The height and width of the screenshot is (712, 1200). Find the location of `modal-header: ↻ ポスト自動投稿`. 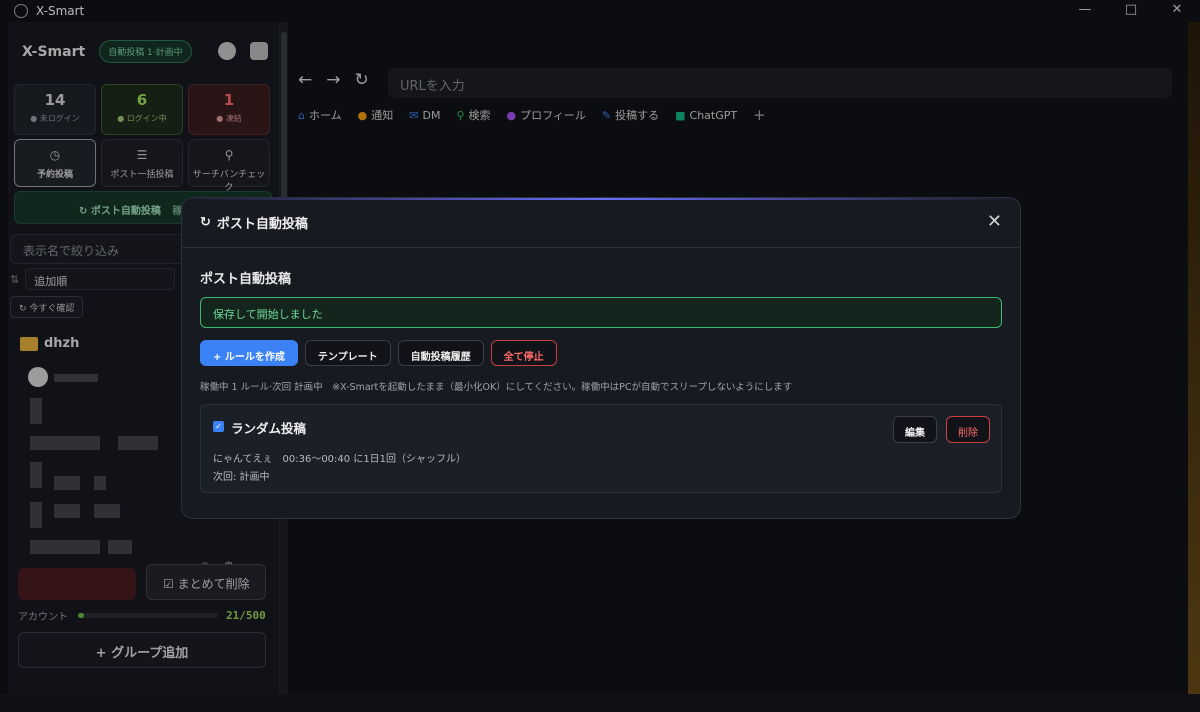

modal-header: ↻ ポスト自動投稿 is located at coordinates (601, 223).